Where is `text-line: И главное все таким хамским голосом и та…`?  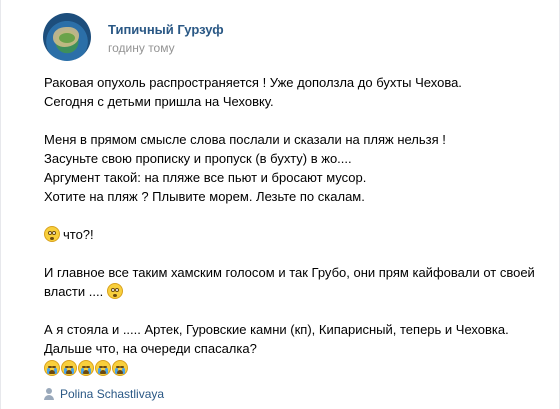 text-line: И главное все таким хамским голосом и та… is located at coordinates (289, 272).